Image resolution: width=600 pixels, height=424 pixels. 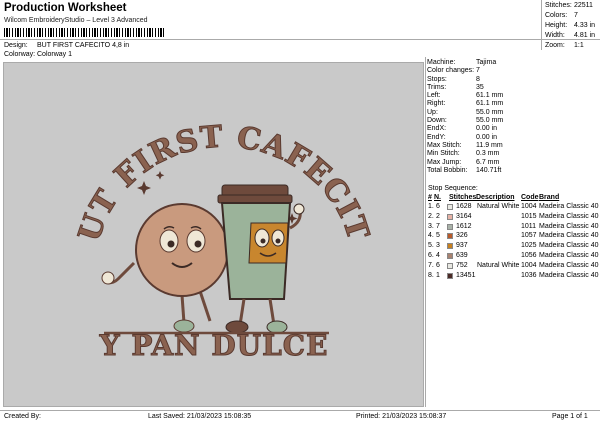 What do you see at coordinates (431, 216) in the screenshot?
I see `cell-num: 2.` at bounding box center [431, 216].